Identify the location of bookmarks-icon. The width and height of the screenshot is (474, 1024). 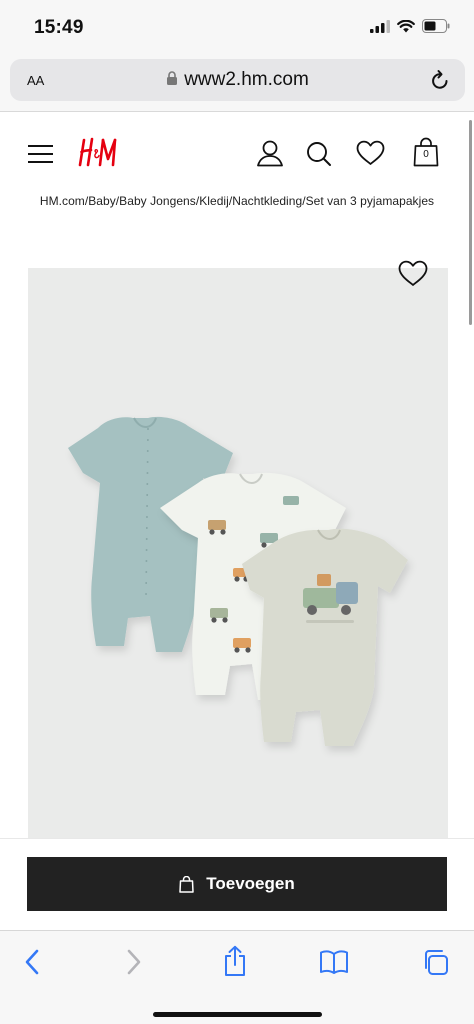
(334, 962).